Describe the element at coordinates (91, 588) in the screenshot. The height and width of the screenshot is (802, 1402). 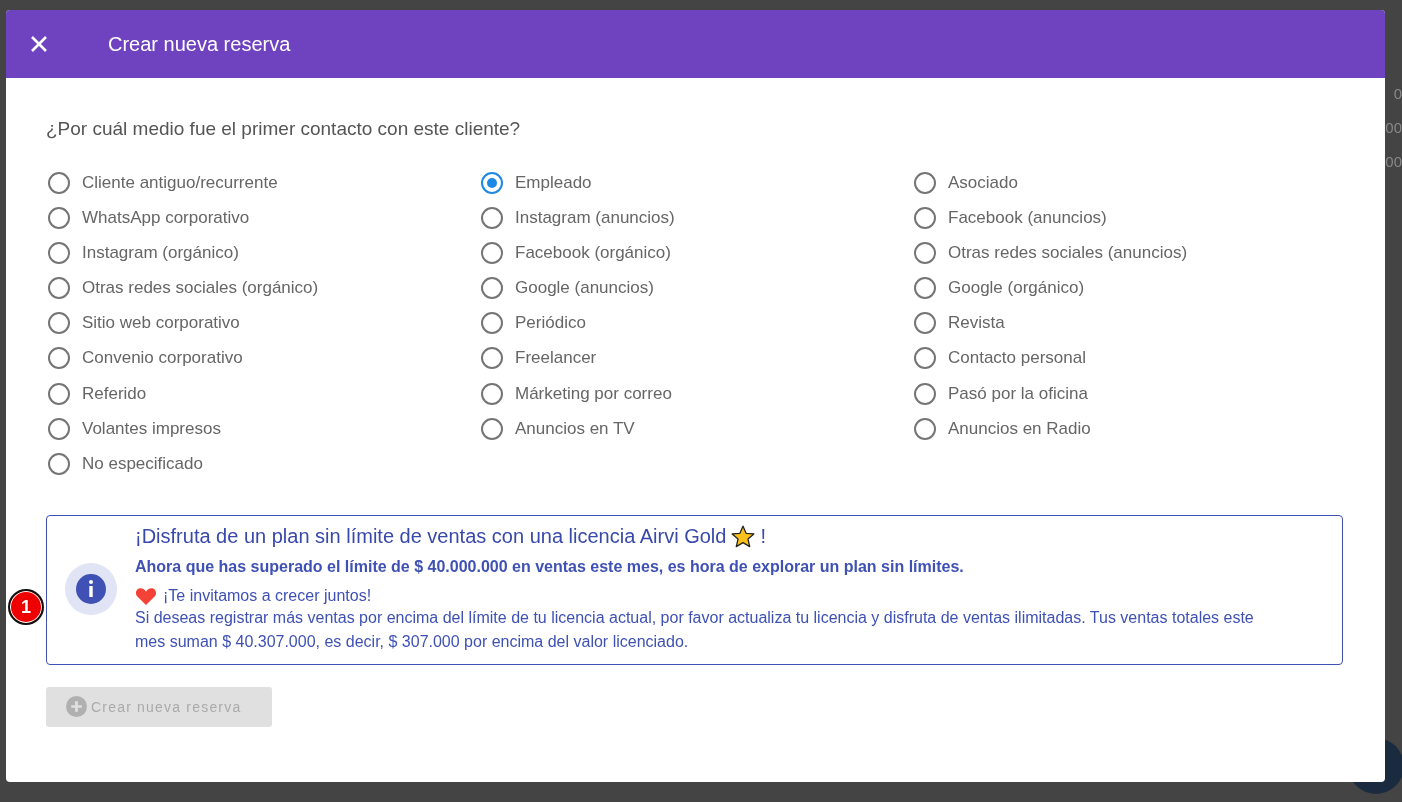
I see `info-icon` at that location.